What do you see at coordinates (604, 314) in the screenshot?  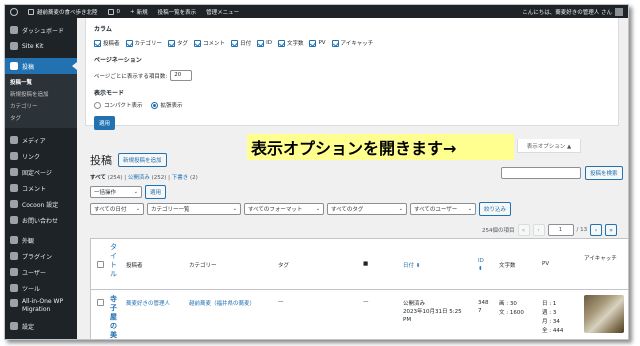 I see `post-thumbnail` at bounding box center [604, 314].